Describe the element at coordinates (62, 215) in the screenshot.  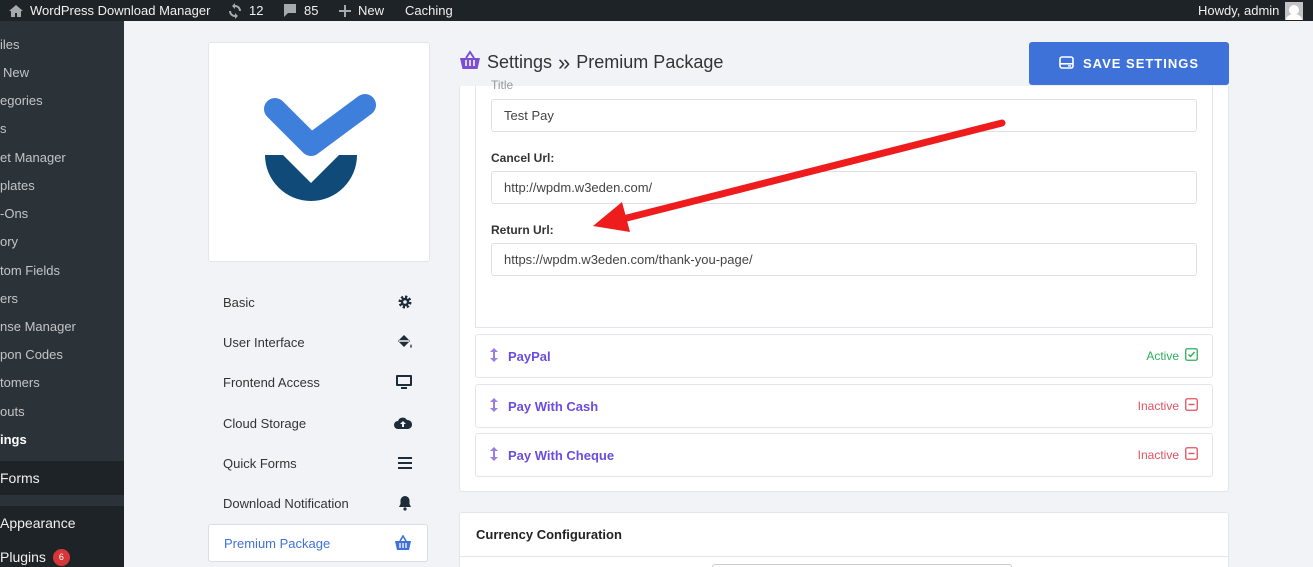
I see `submenu-item: -Ons` at that location.